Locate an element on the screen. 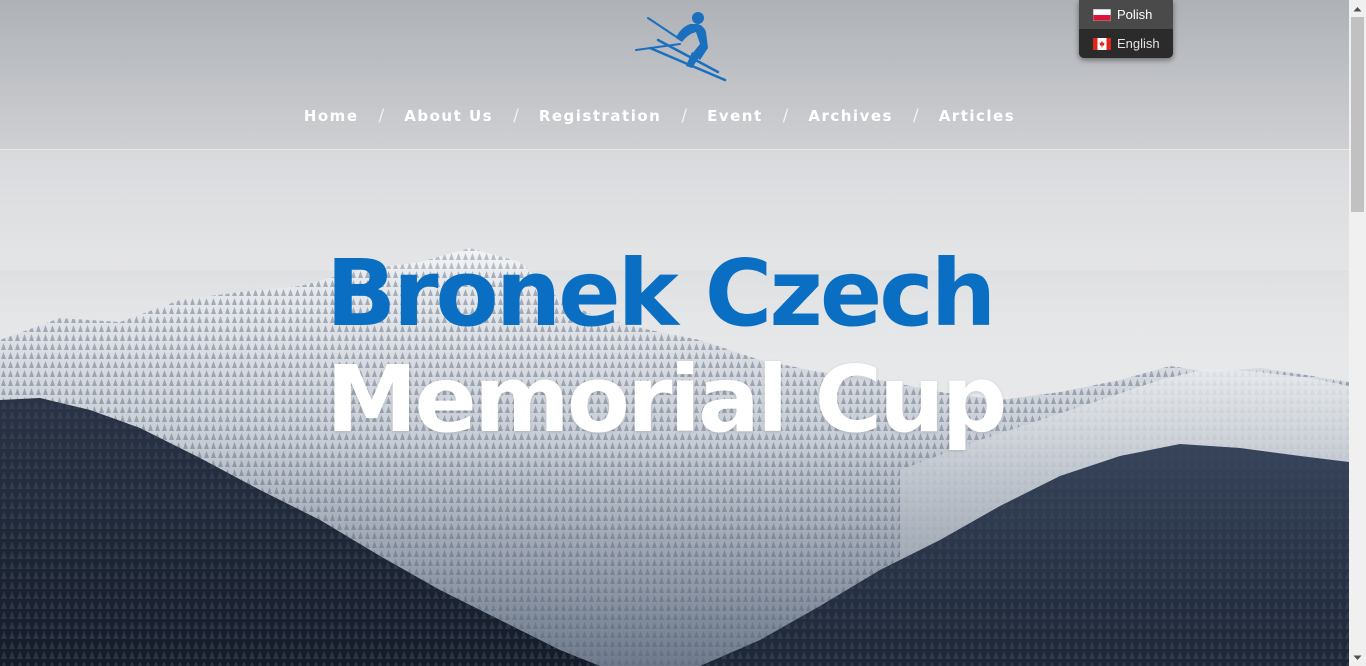 The image size is (1366, 666). nav-home-link: Home is located at coordinates (331, 116).